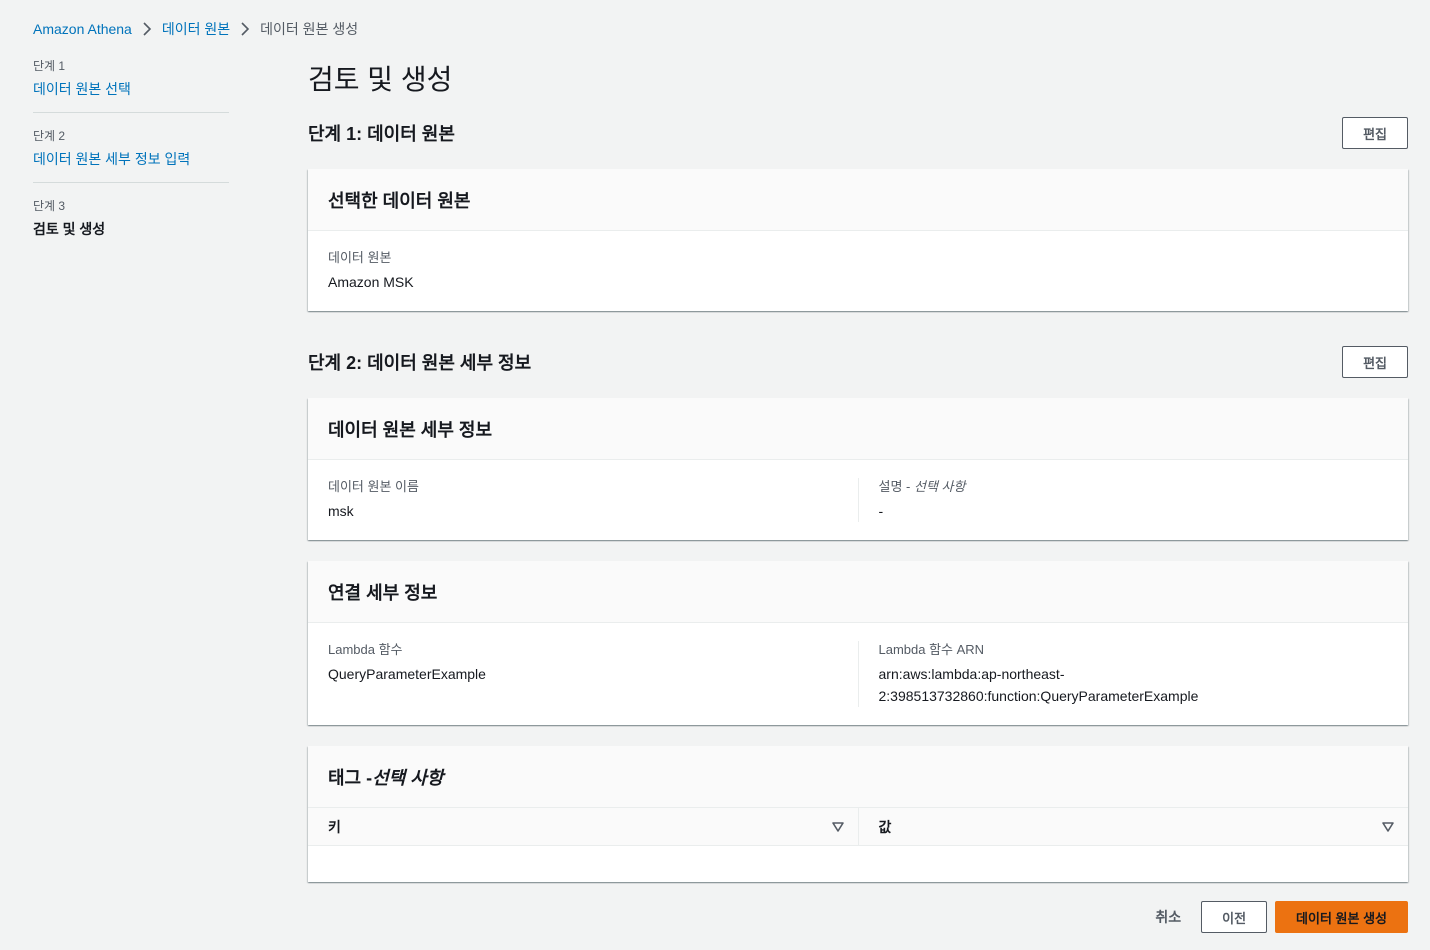 This screenshot has height=950, width=1430. What do you see at coordinates (1133, 826) in the screenshot?
I see `tag-column-value: 값` at bounding box center [1133, 826].